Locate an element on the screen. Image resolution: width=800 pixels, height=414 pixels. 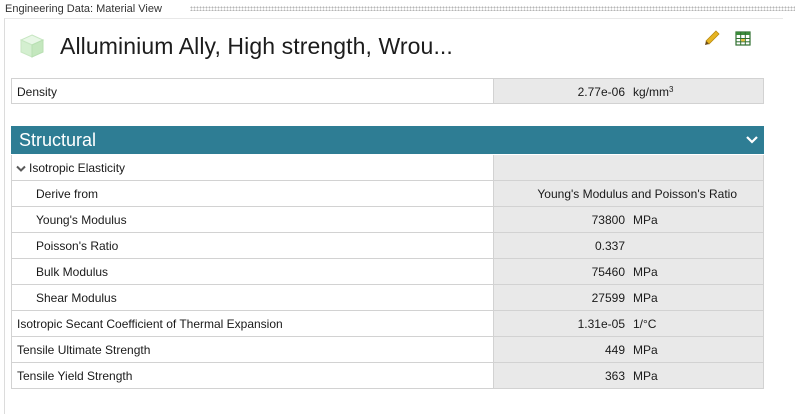
youngs-modulus-label: Young's Modulus is located at coordinates (81, 220).